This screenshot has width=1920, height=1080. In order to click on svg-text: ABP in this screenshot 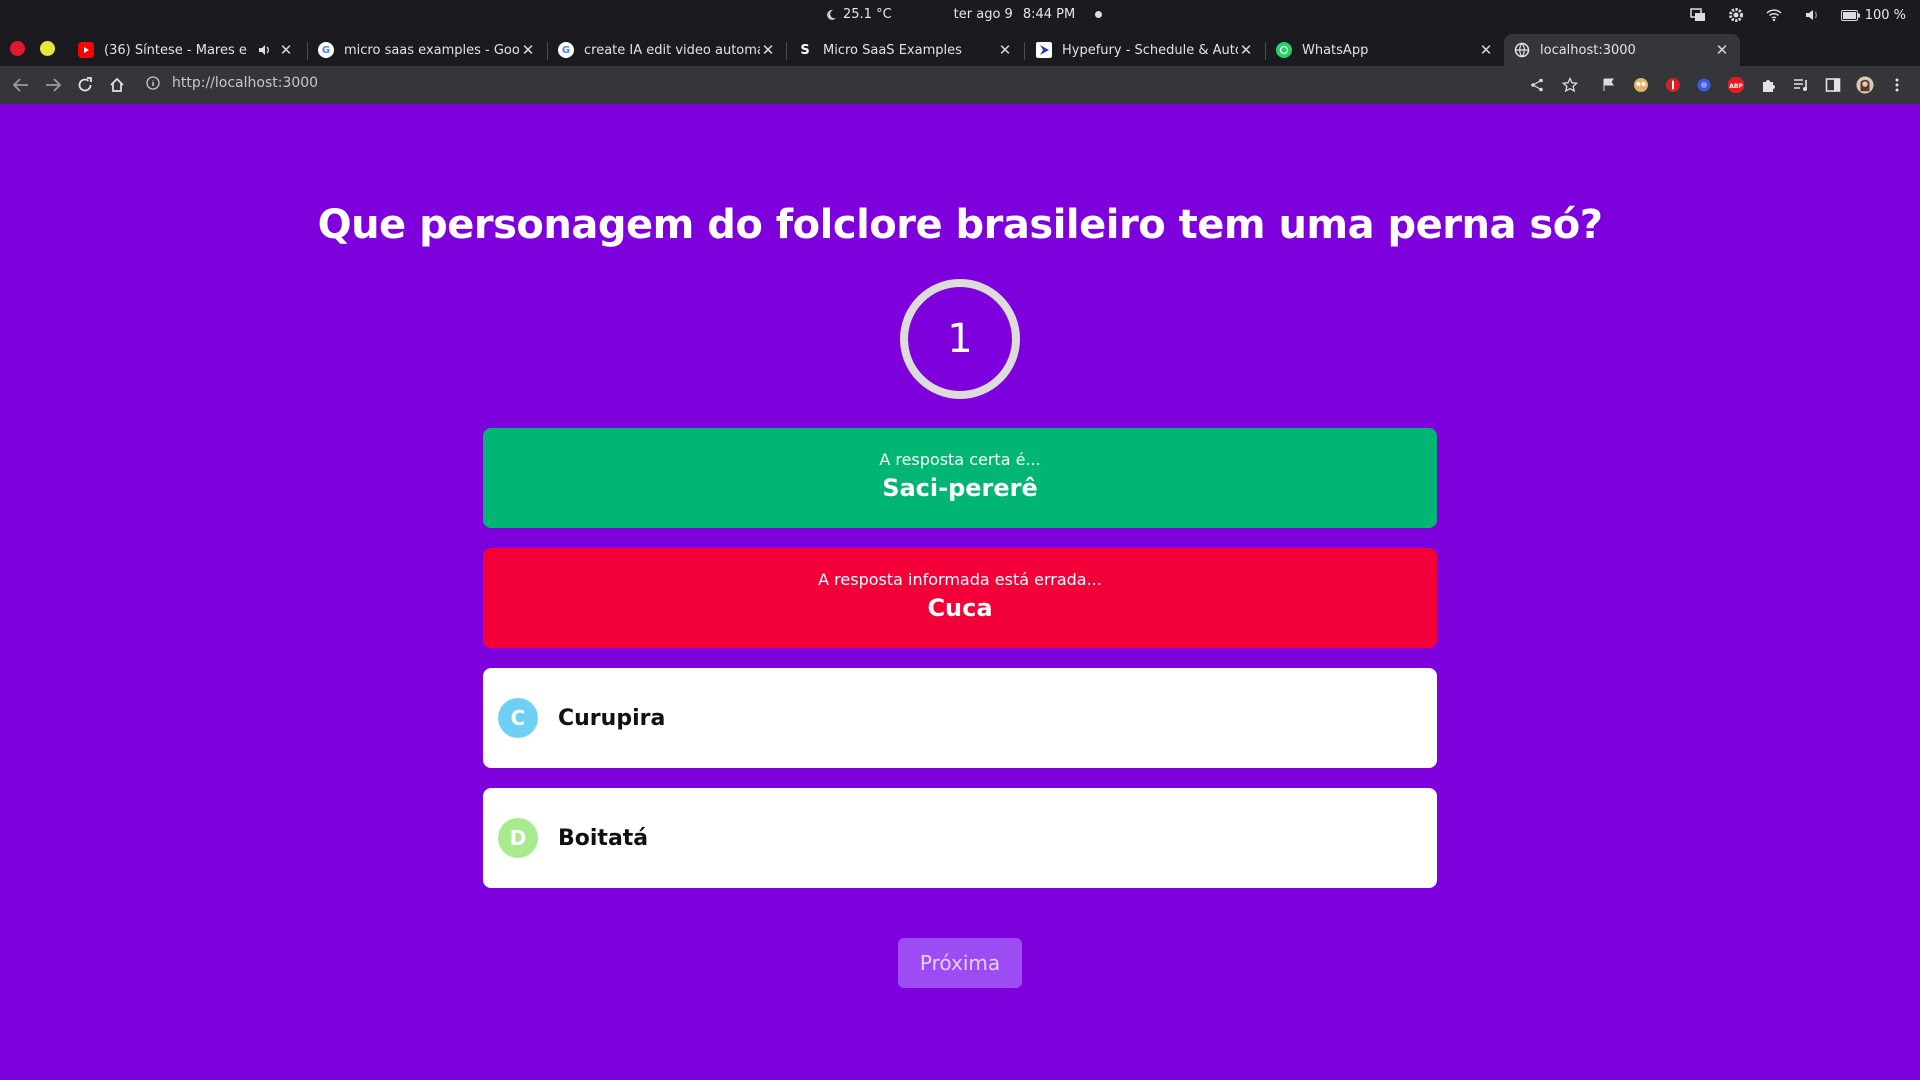, I will do `click(1736, 86)`.